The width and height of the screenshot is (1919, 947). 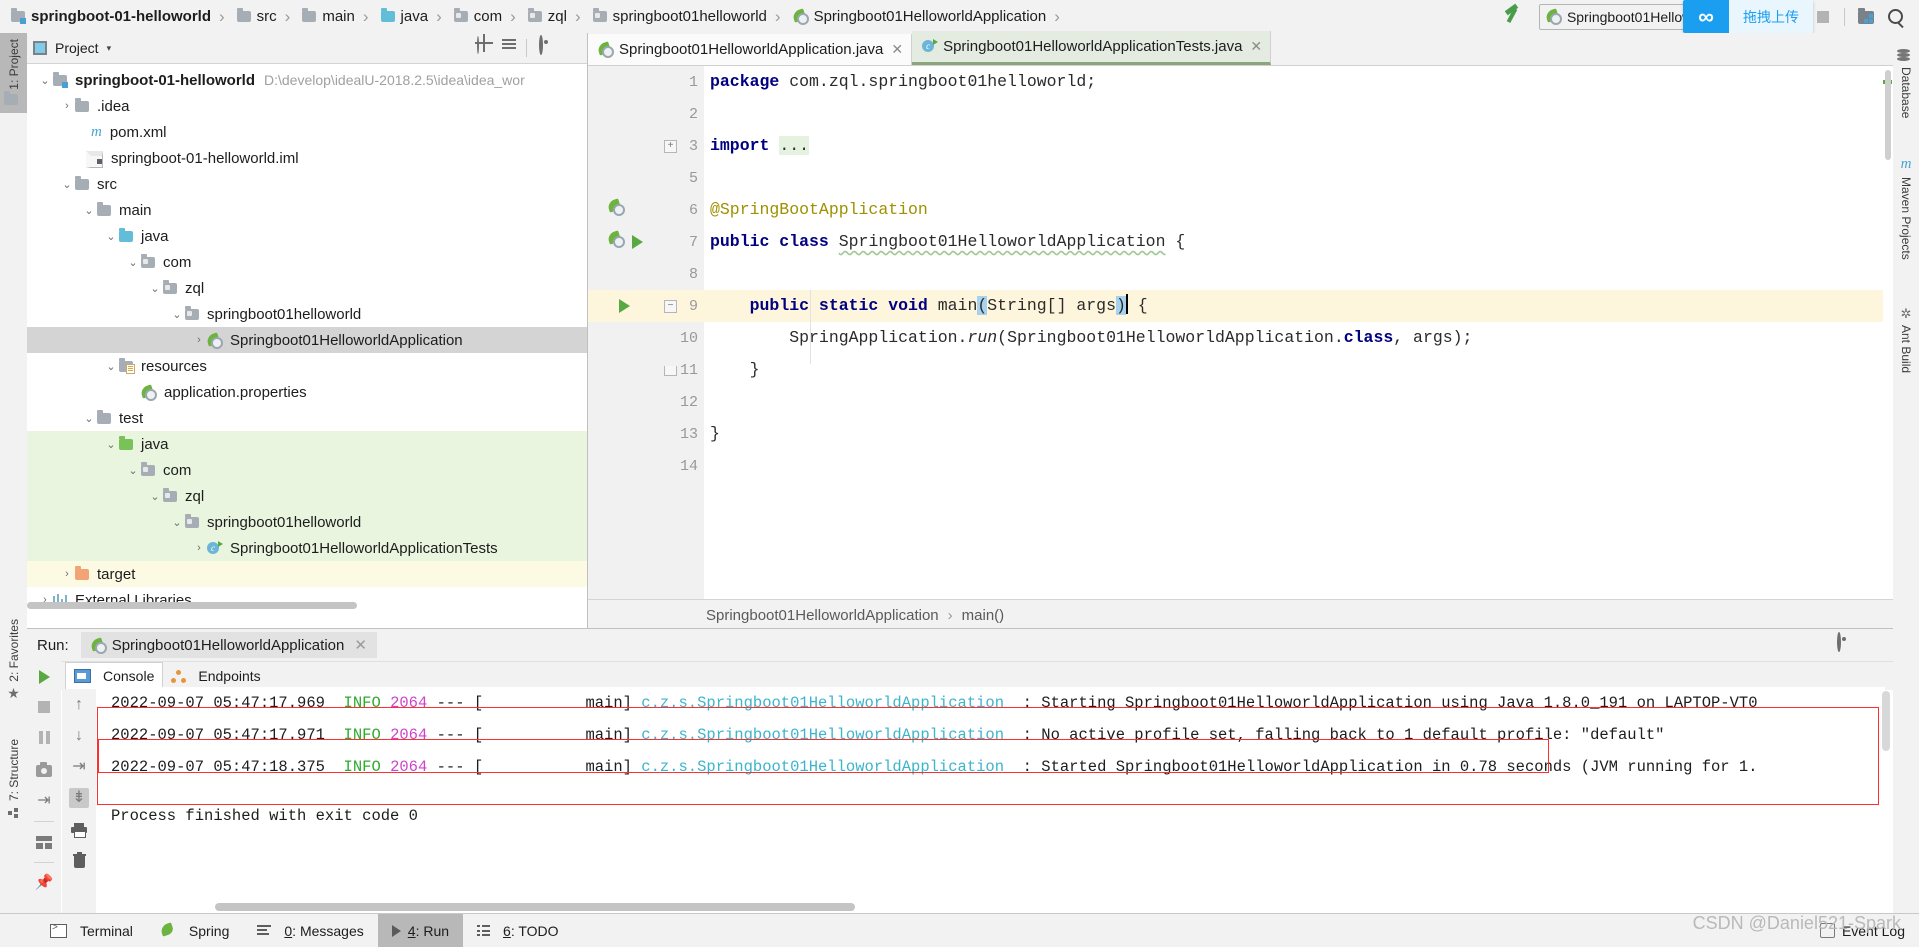 What do you see at coordinates (646, 332) in the screenshot?
I see `editor-gutter: 1 2 3 5 6 7 8 9 10 11 12 13 14 + −` at bounding box center [646, 332].